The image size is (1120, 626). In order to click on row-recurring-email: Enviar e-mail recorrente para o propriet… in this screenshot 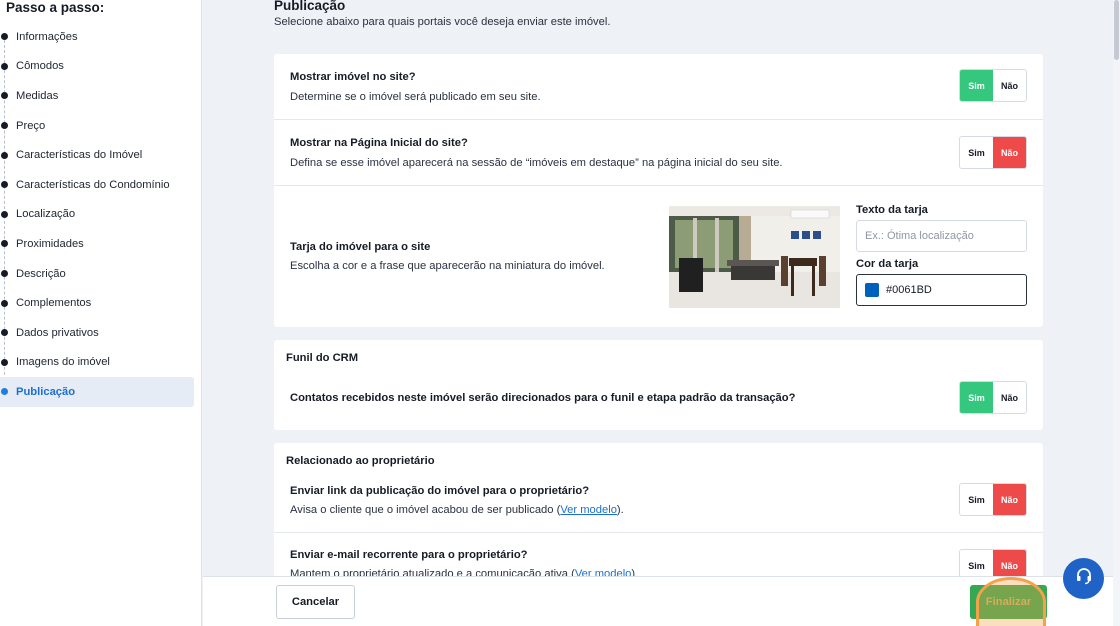, I will do `click(658, 554)`.